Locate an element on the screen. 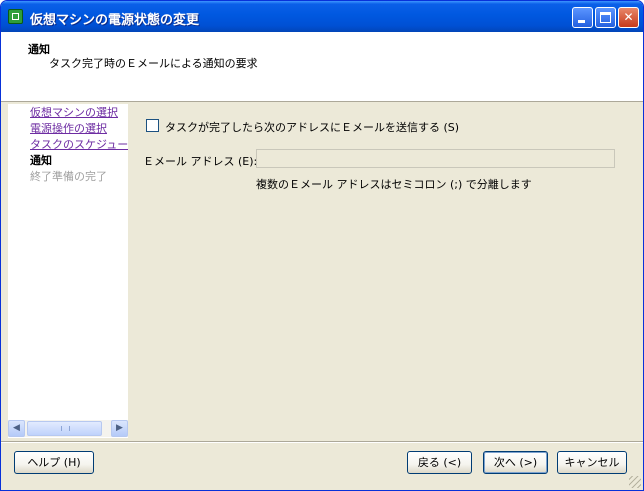 This screenshot has height=491, width=644. close-icon: ✕ is located at coordinates (628, 17).